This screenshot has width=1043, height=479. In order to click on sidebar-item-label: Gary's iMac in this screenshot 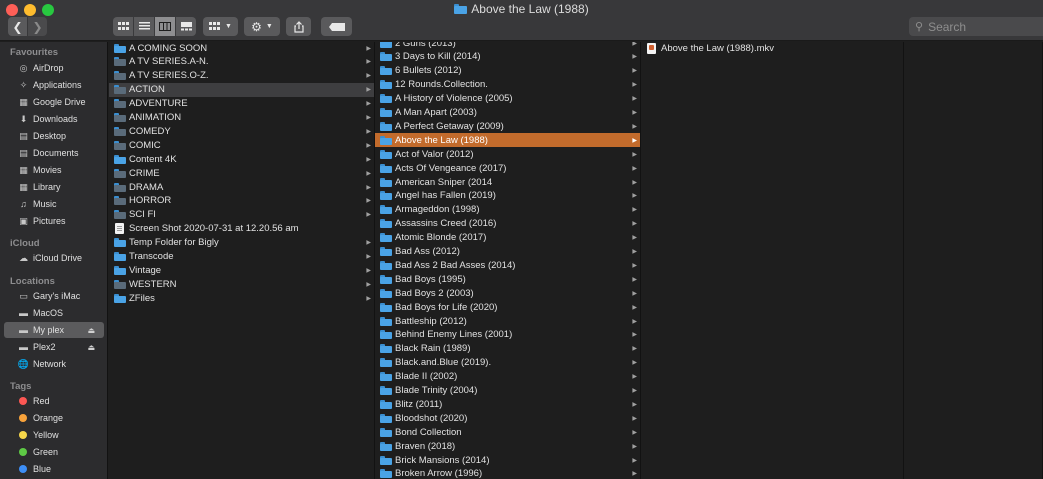, I will do `click(57, 296)`.